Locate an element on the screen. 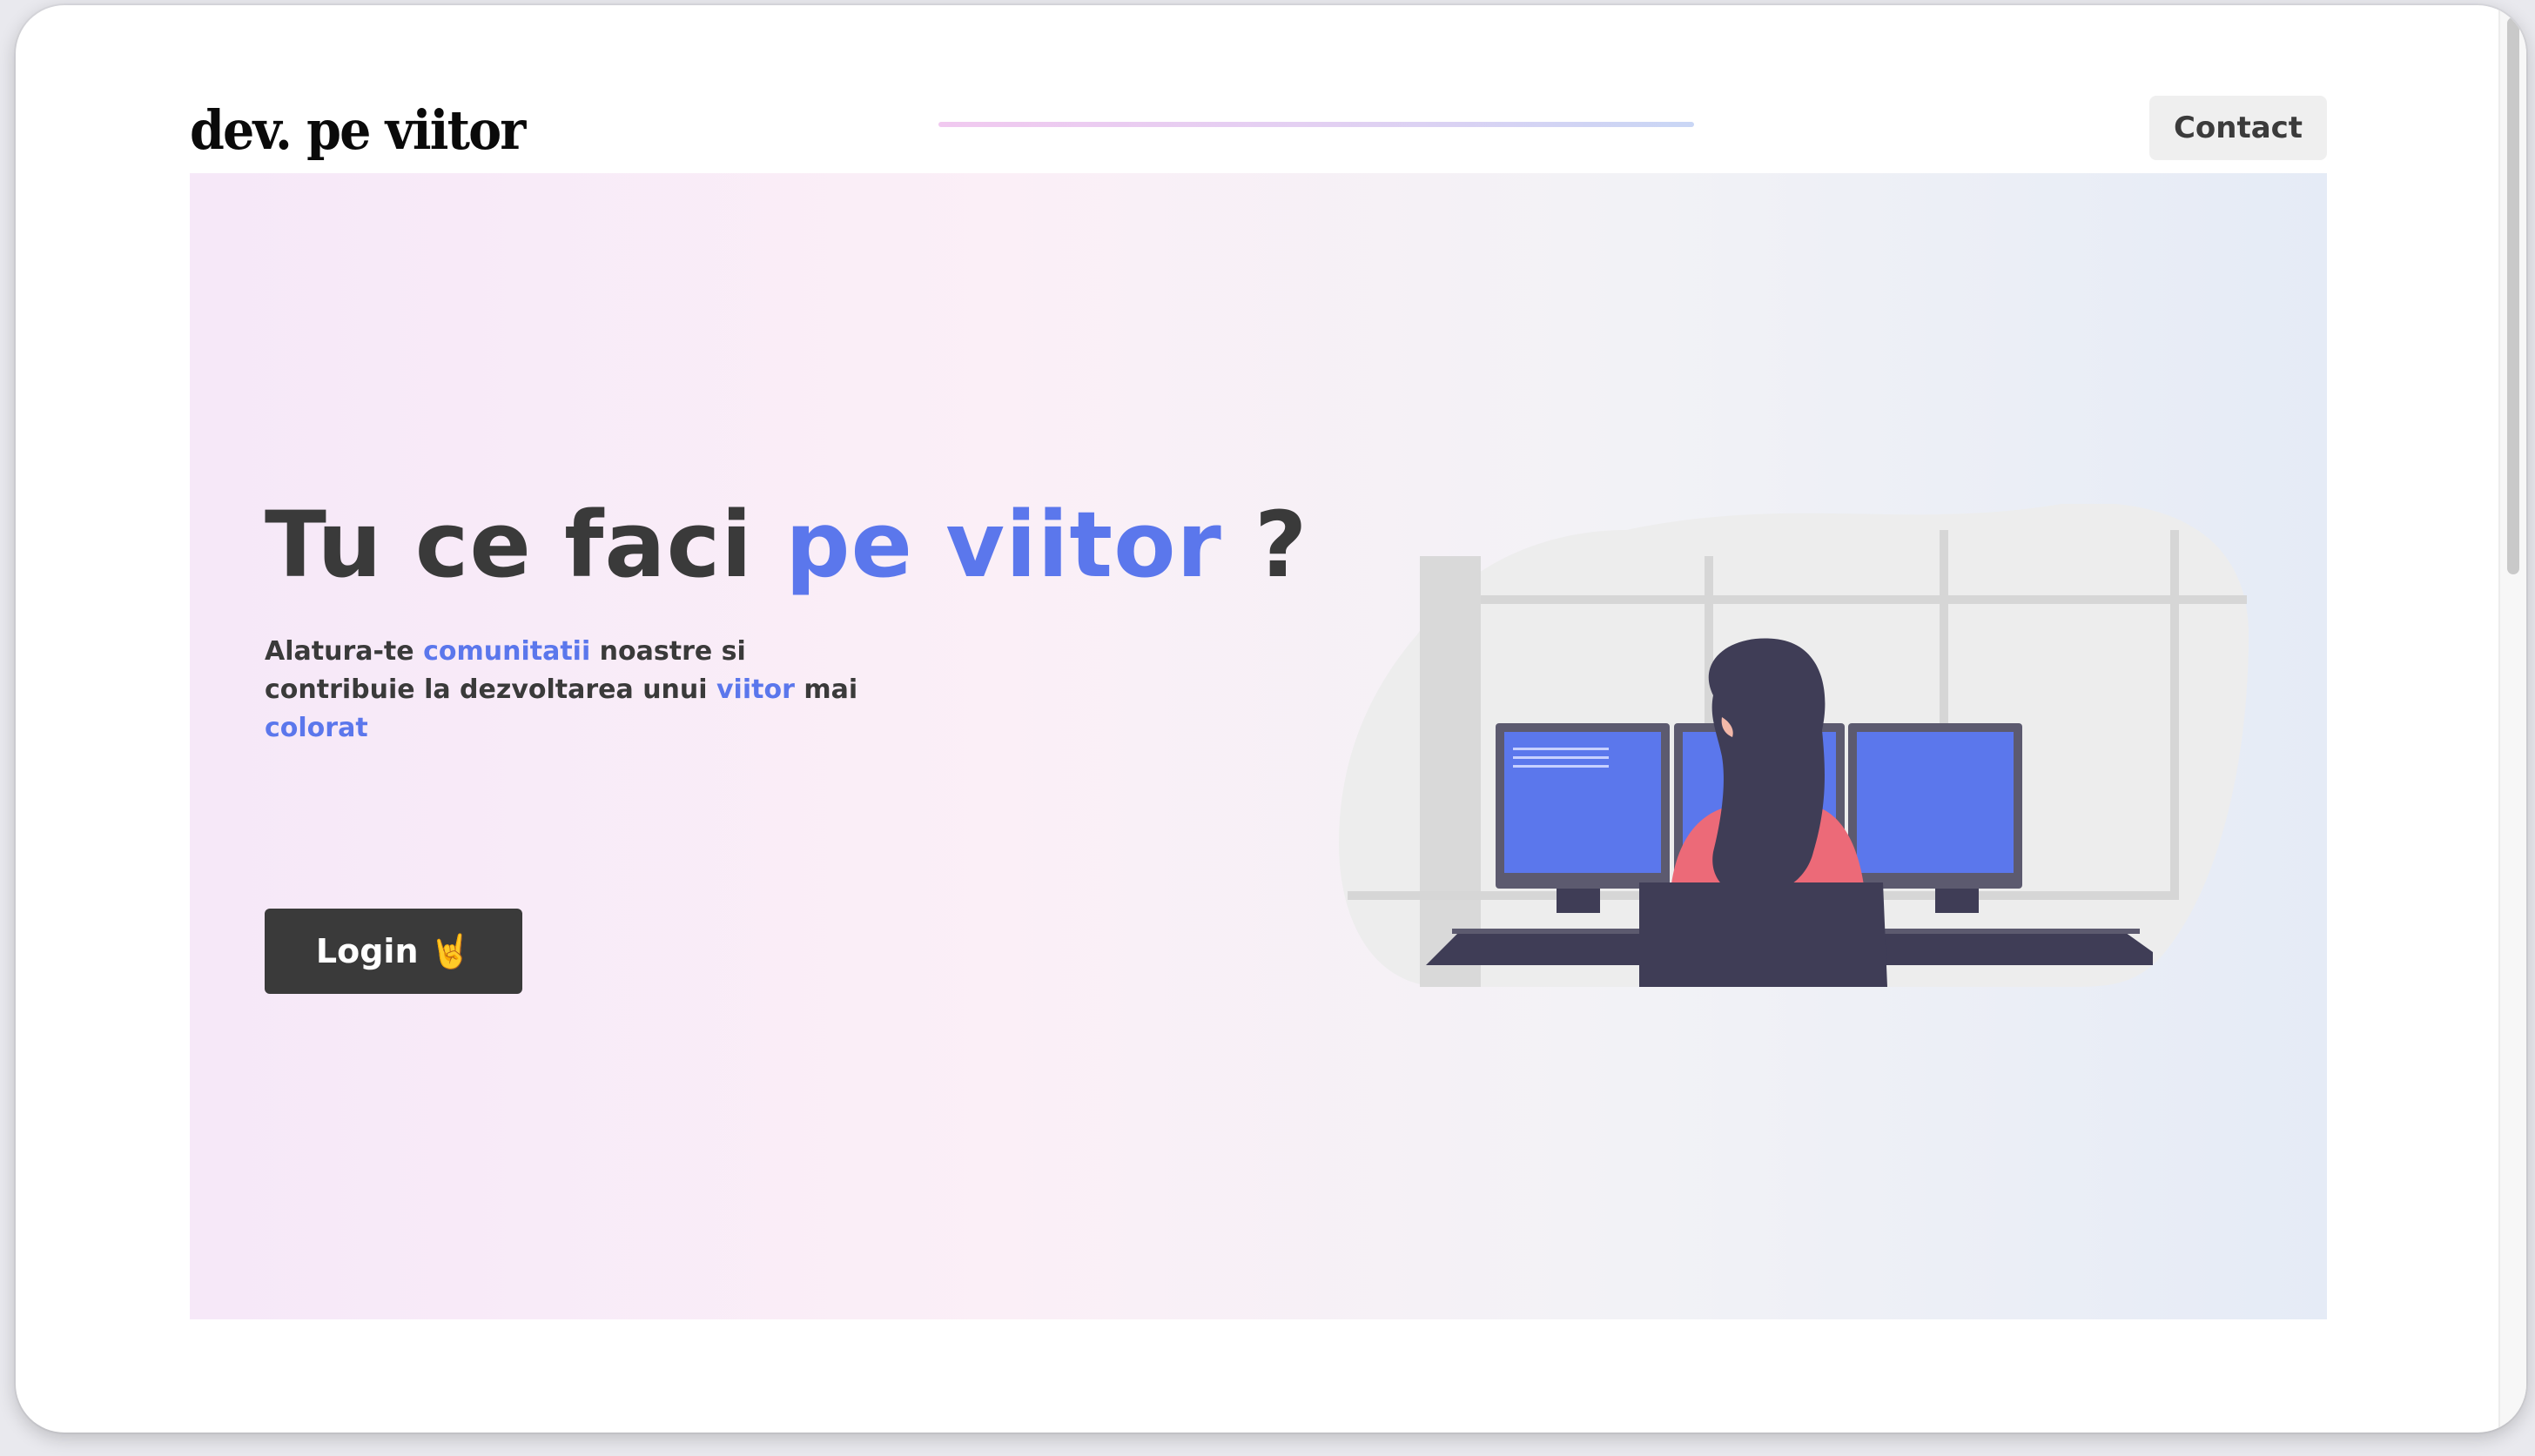  hero-title: Tu ce faci pe viitor ? is located at coordinates (786, 545).